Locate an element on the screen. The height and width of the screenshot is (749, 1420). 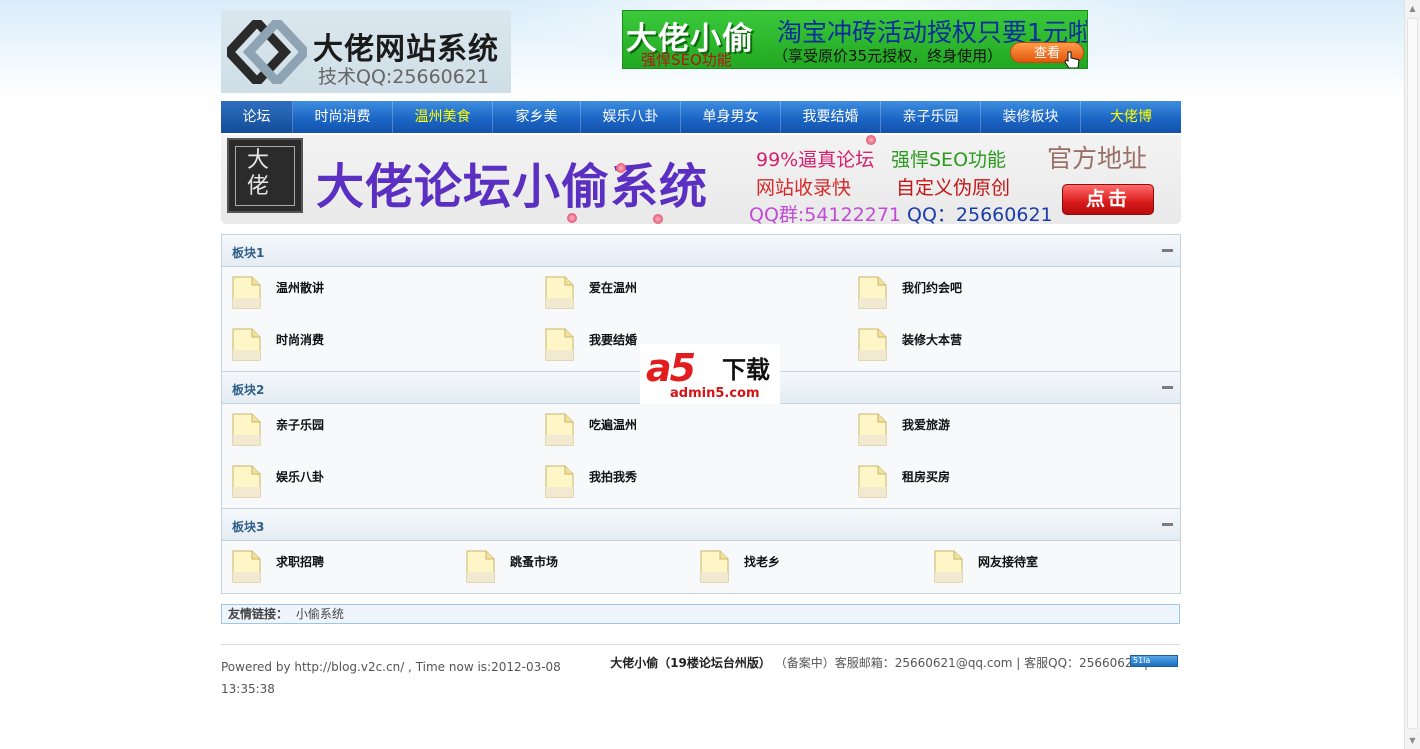
forum-name: 我爱旅游 is located at coordinates (926, 424).